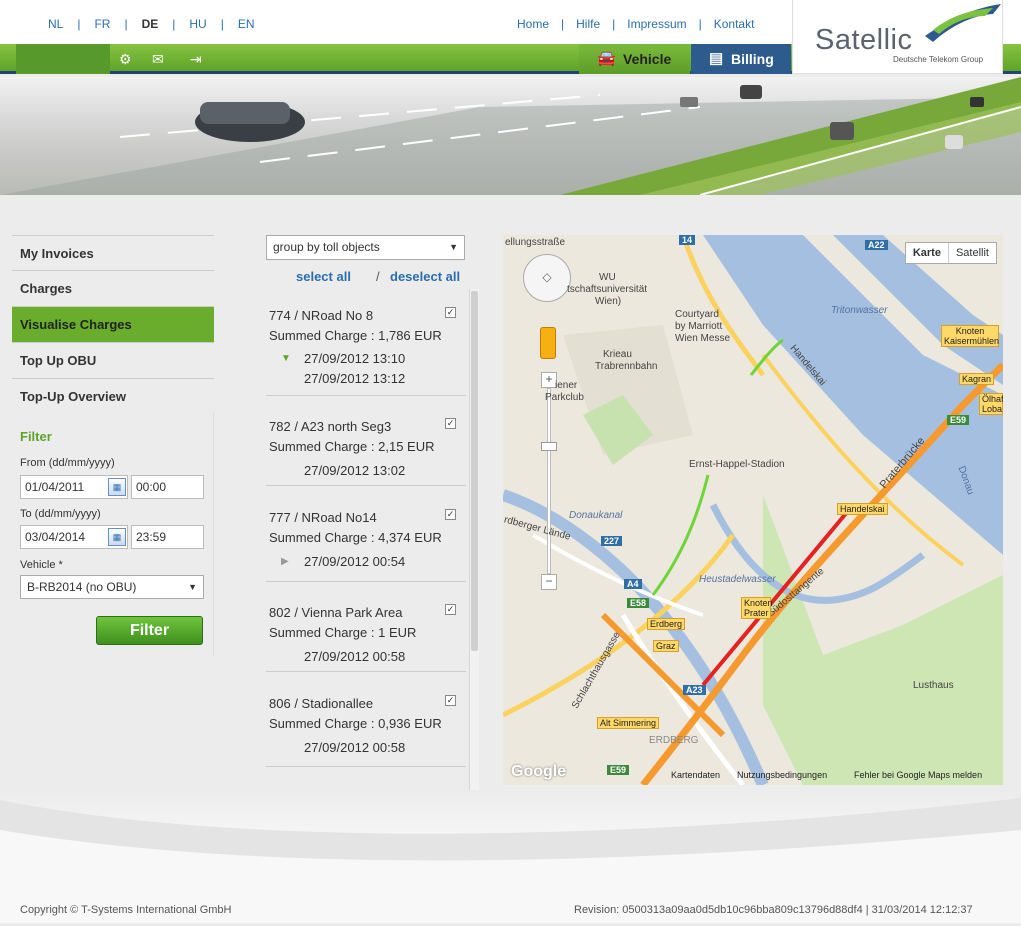 The height and width of the screenshot is (926, 1021). What do you see at coordinates (862, 509) in the screenshot?
I see `map-junction-label: Handelskai` at bounding box center [862, 509].